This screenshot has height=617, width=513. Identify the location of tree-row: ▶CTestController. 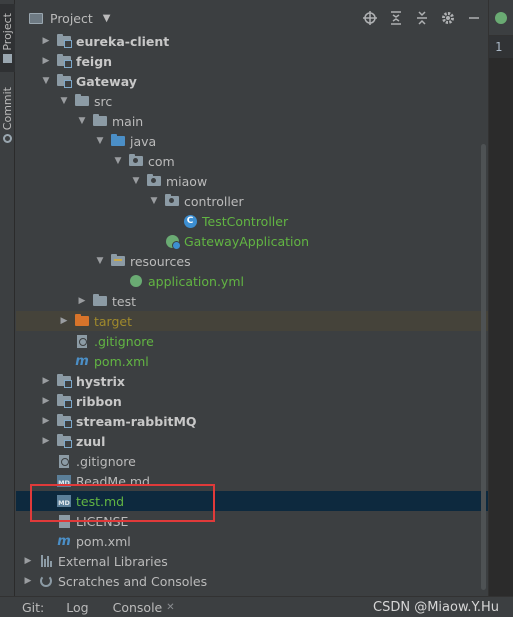
(252, 221).